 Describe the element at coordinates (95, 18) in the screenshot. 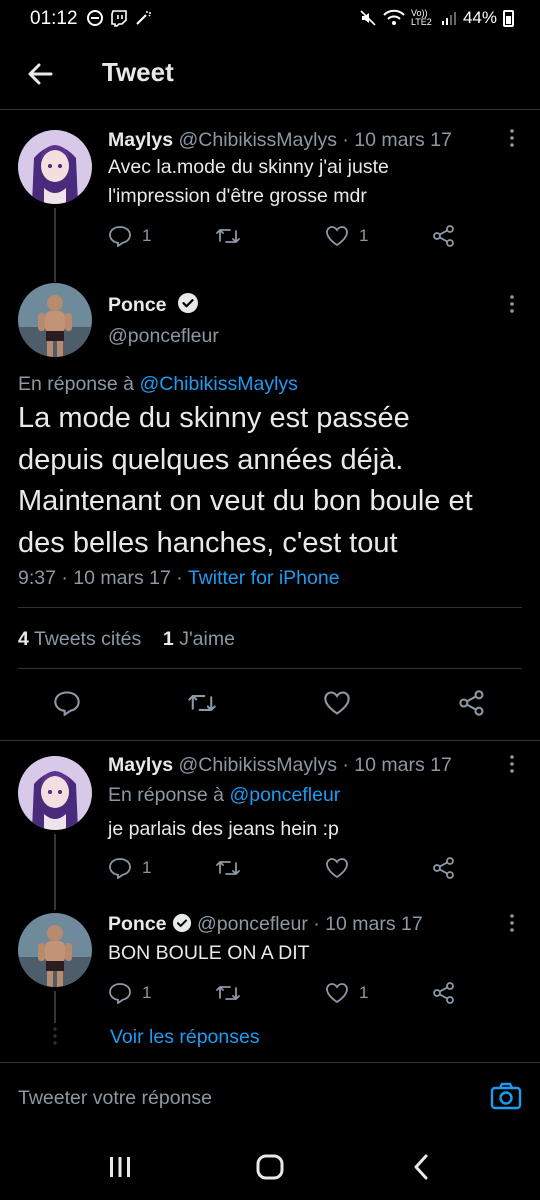

I see `dnd-icon` at that location.